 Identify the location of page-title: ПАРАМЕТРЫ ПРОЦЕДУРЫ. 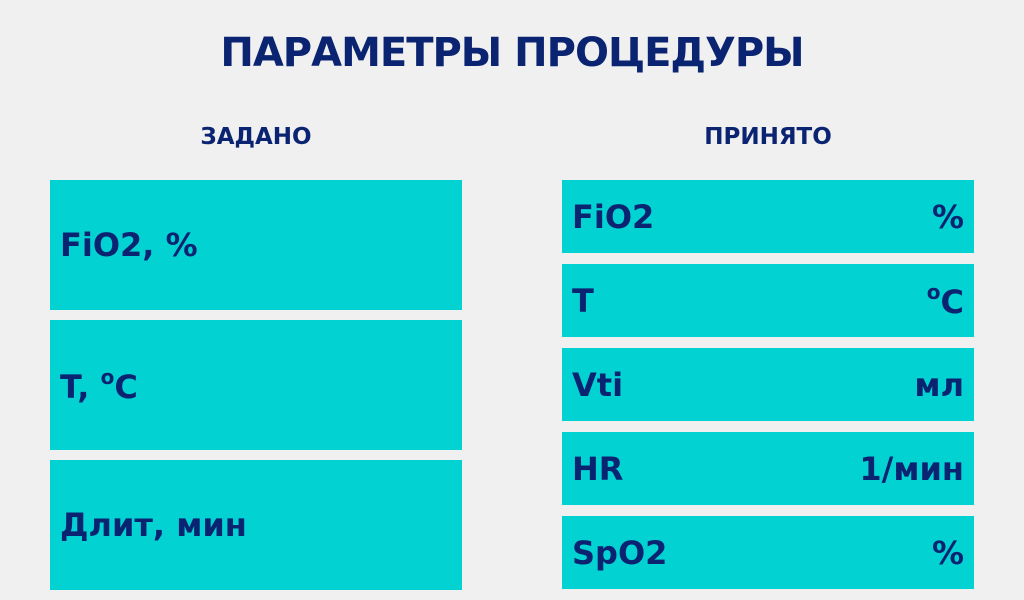
(512, 53).